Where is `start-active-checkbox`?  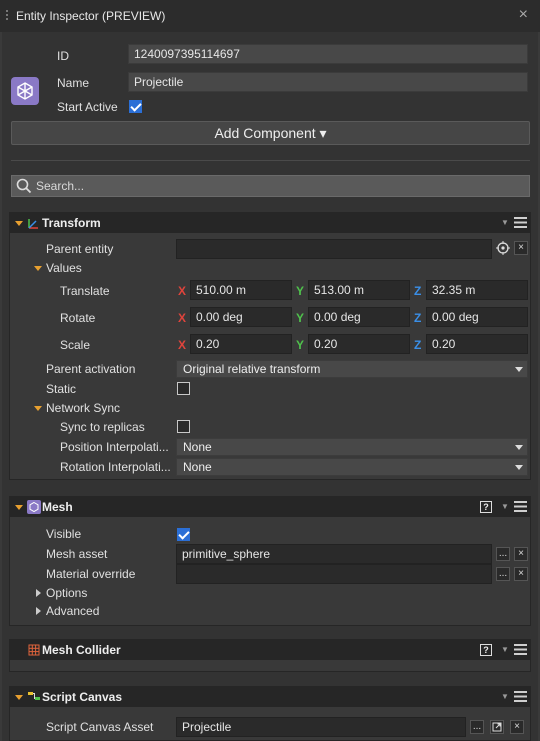 start-active-checkbox is located at coordinates (135, 106).